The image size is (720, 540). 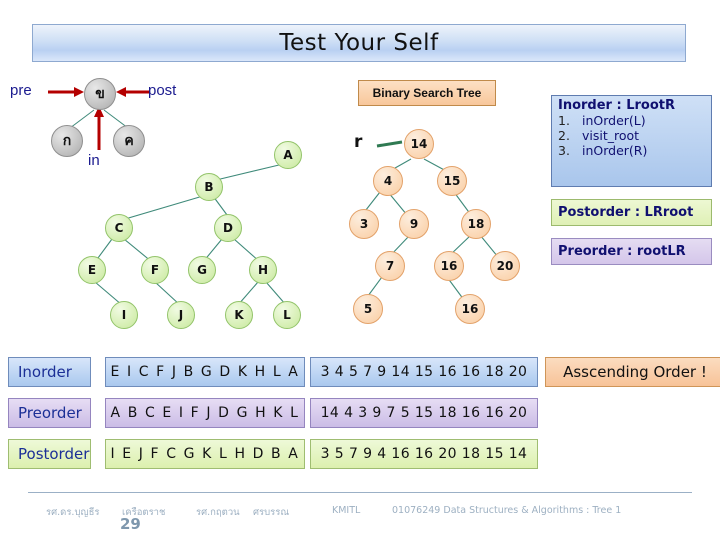 I want to click on footer-author3: รศ.กฤตวน, so click(x=218, y=512).